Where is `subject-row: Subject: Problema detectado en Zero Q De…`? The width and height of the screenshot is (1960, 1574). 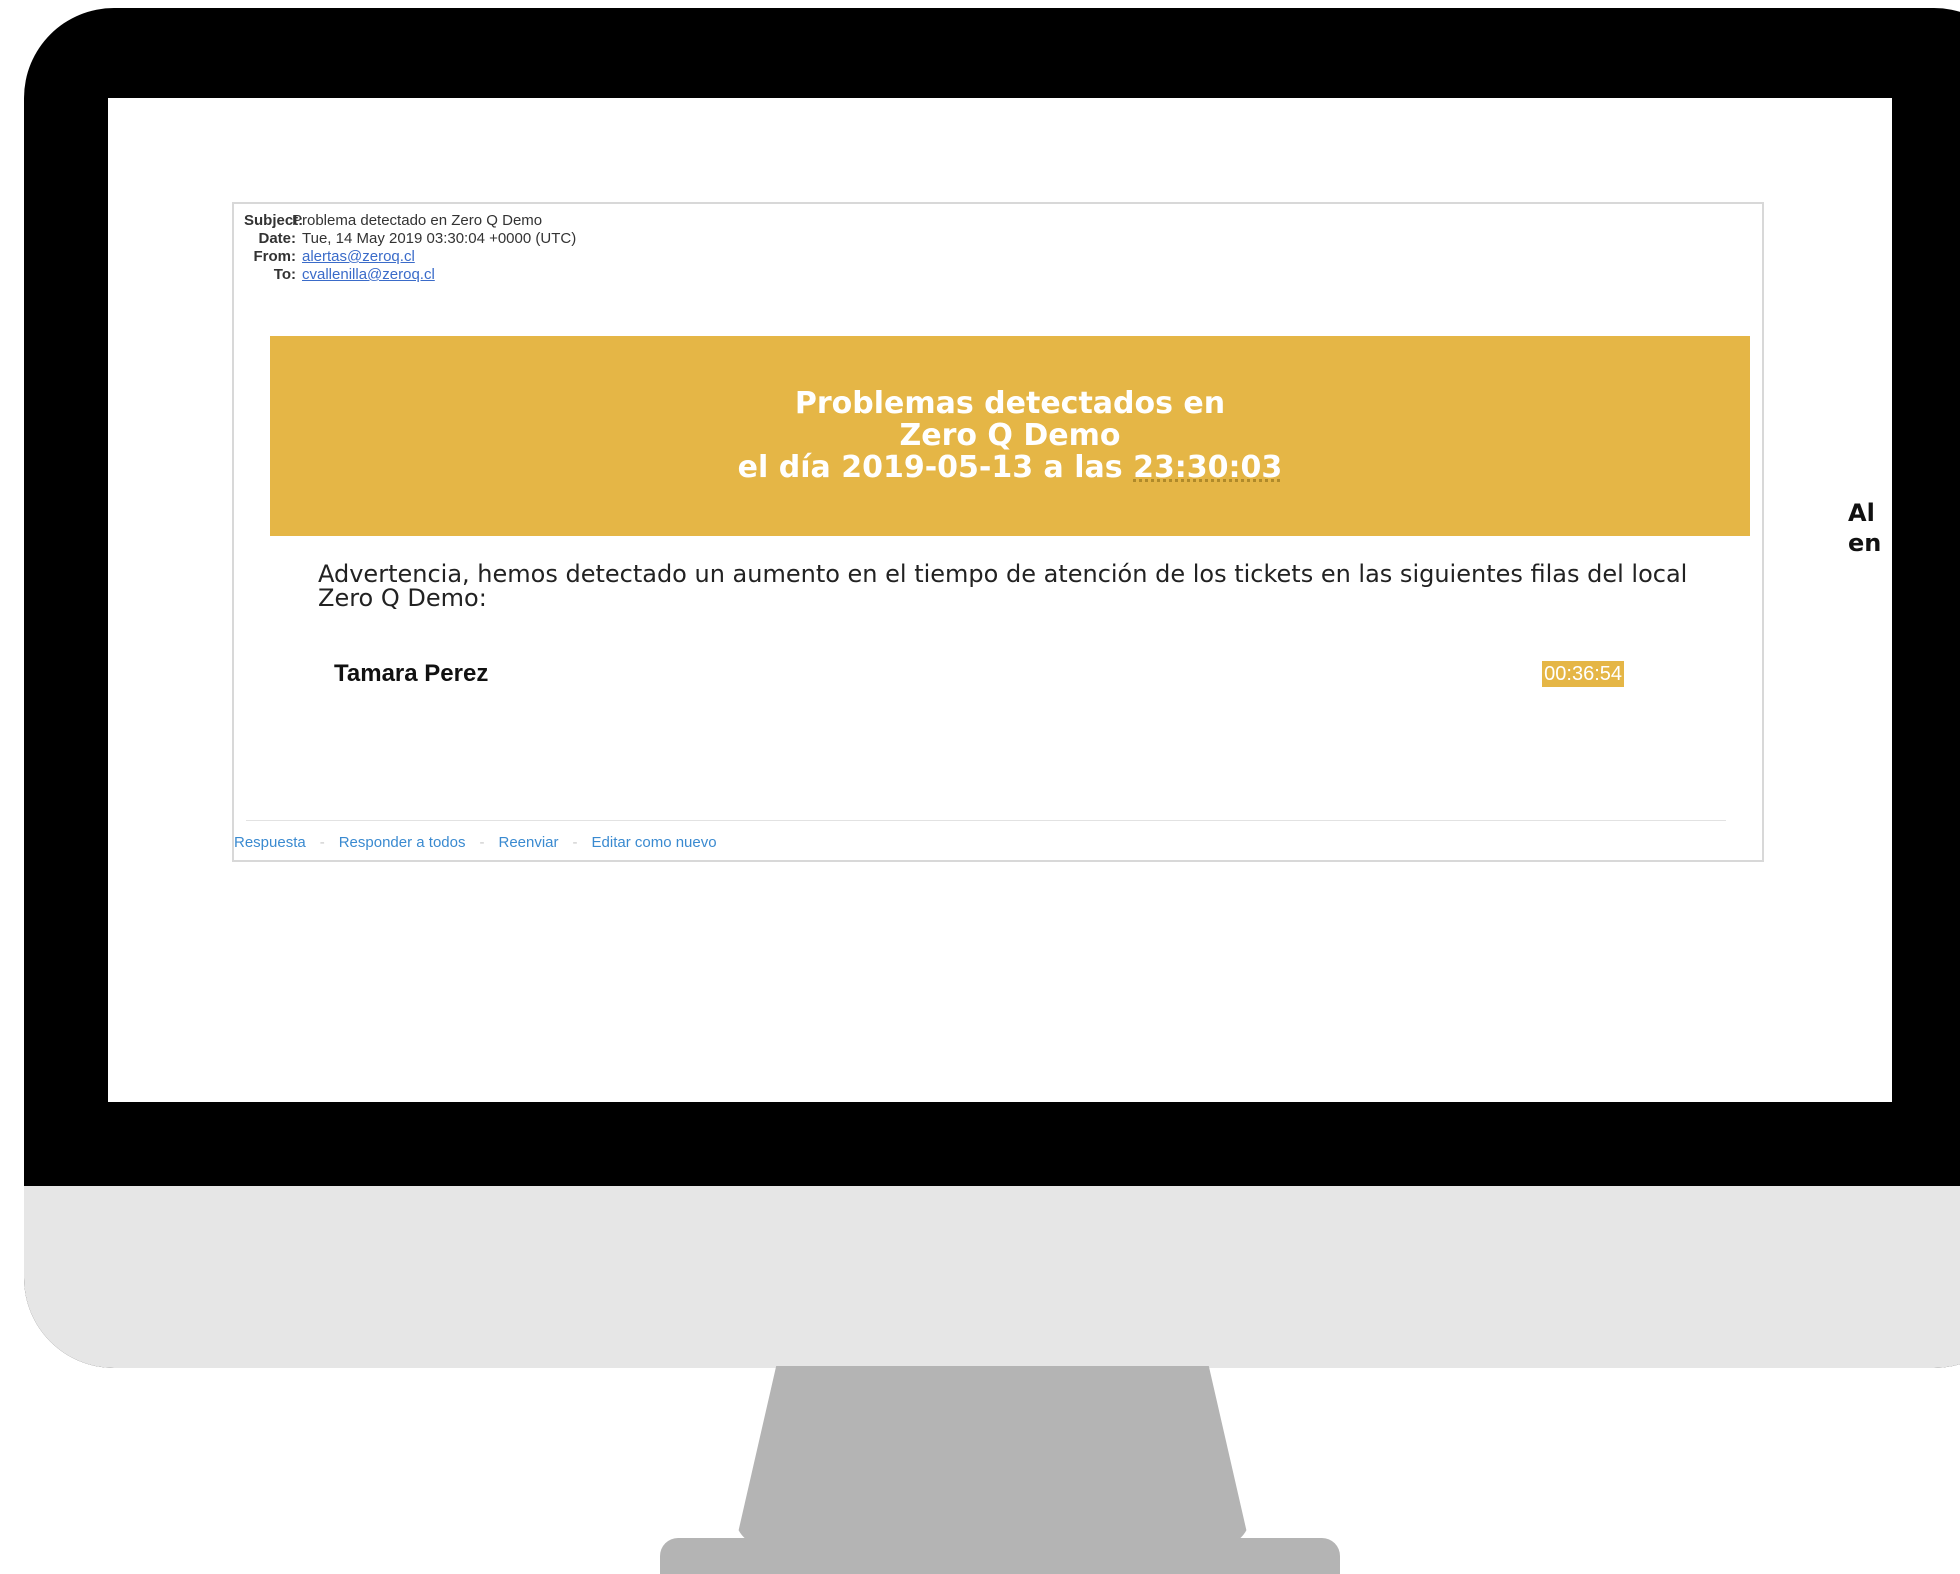
subject-row: Subject: Problema detectado en Zero Q De… is located at coordinates (410, 221).